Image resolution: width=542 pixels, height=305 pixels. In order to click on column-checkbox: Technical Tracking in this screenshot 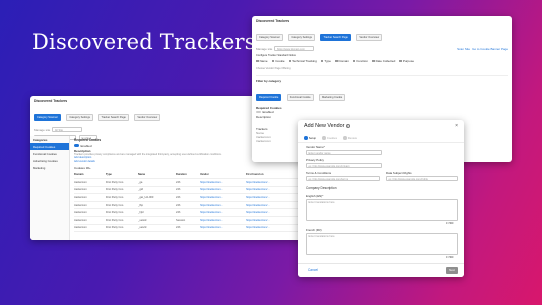, I will do `click(302, 61)`.